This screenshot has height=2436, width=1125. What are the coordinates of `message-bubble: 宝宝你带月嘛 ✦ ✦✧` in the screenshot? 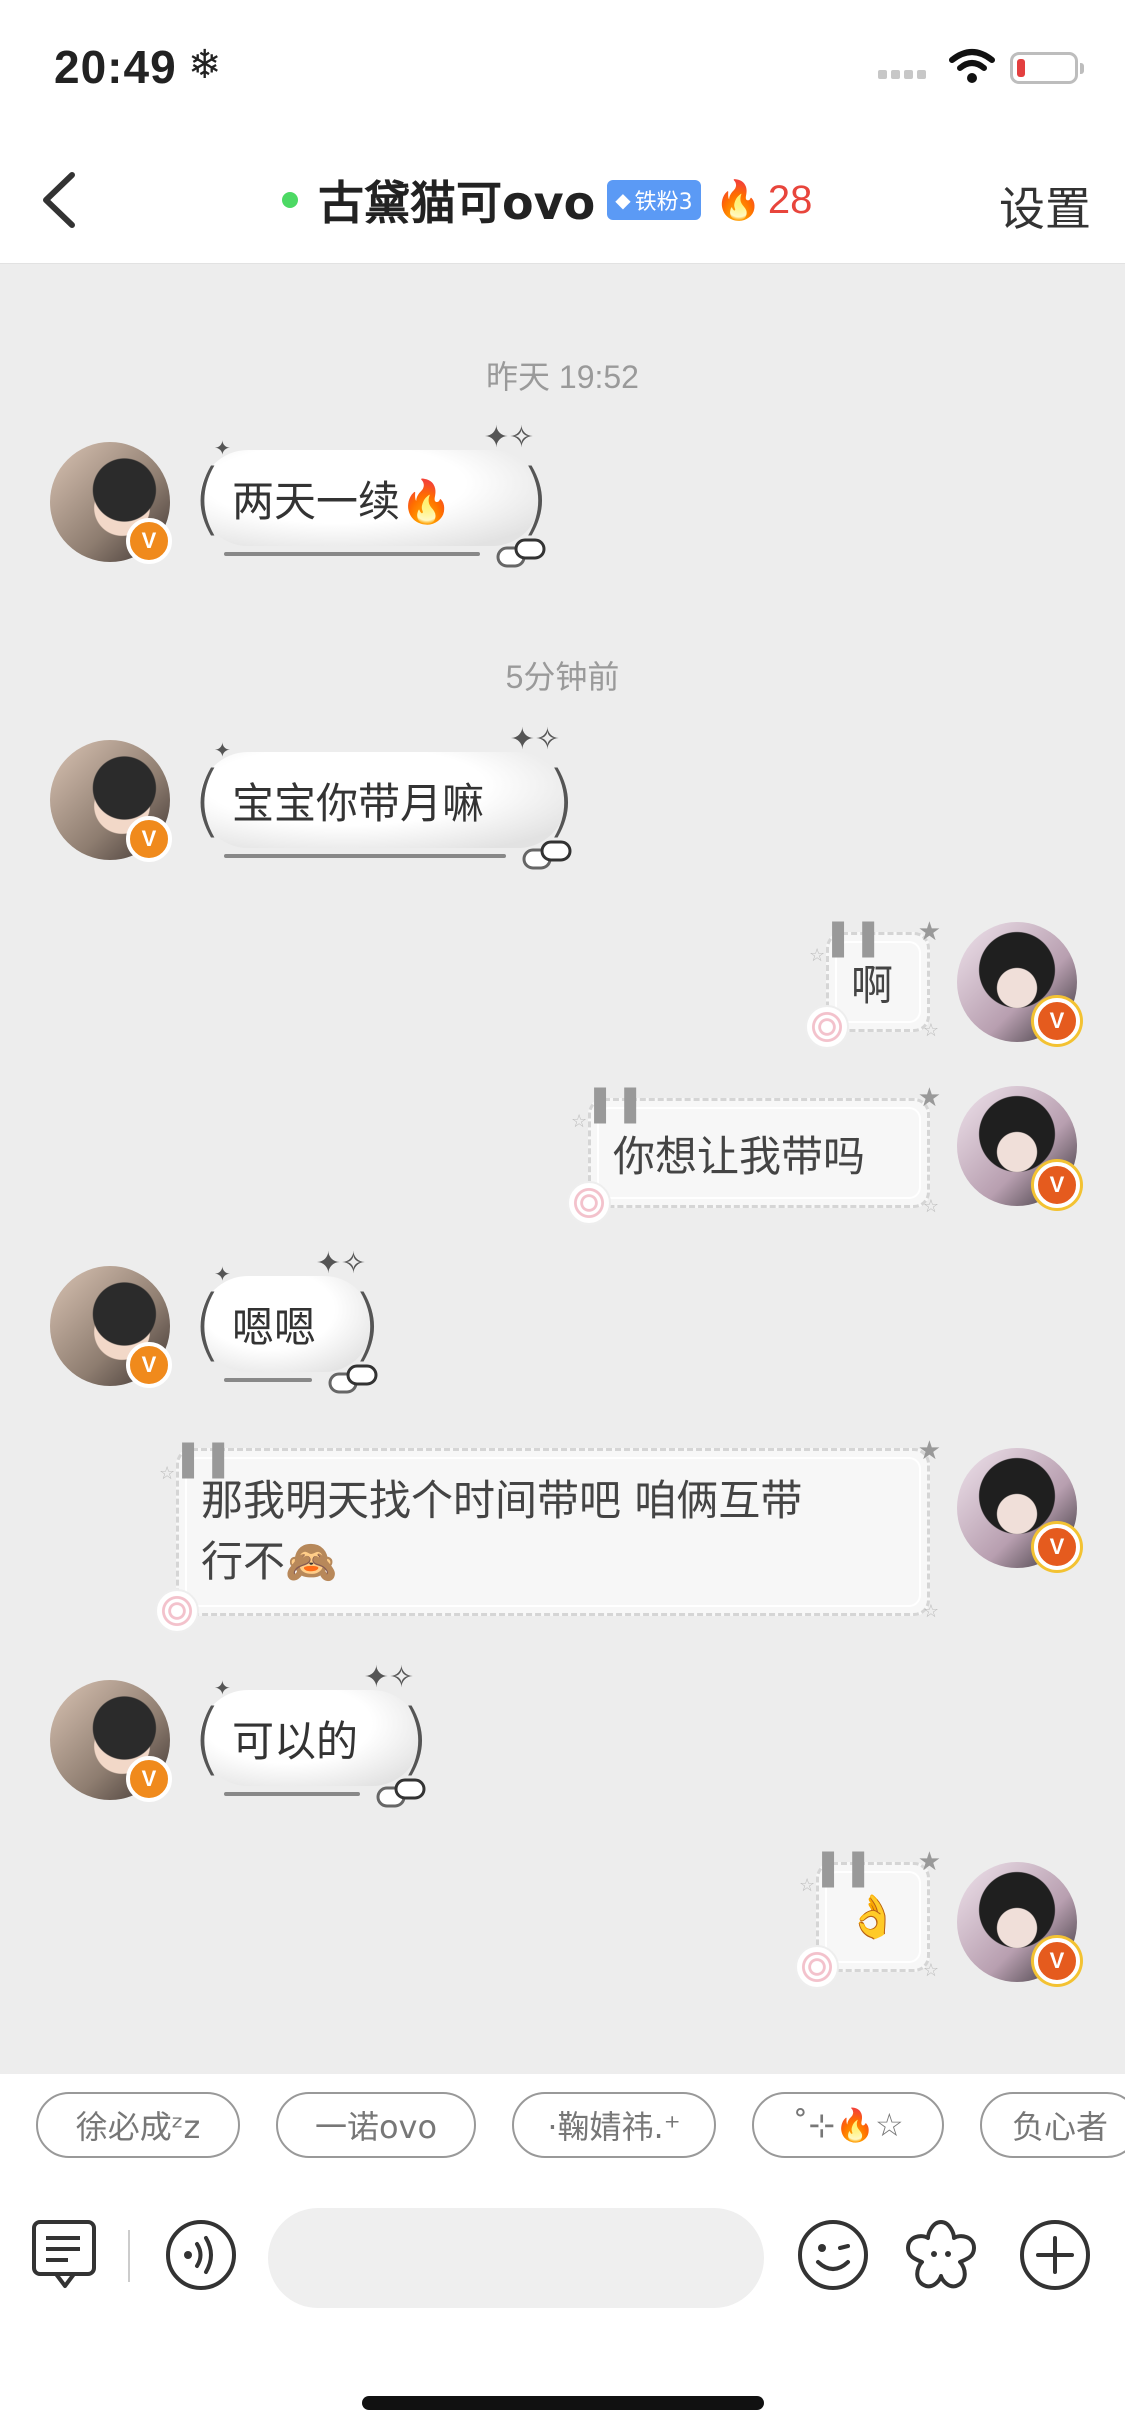 It's located at (384, 796).